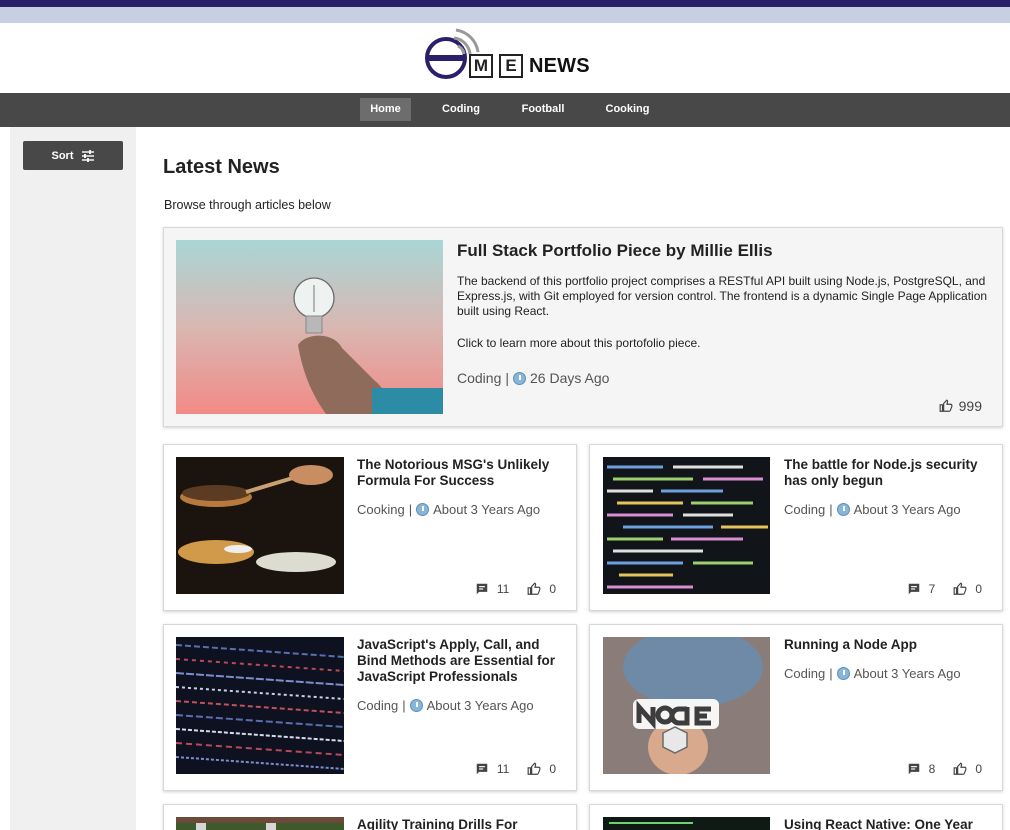  I want to click on featured-article-meta: Coding | 26 Days Ago, so click(533, 378).